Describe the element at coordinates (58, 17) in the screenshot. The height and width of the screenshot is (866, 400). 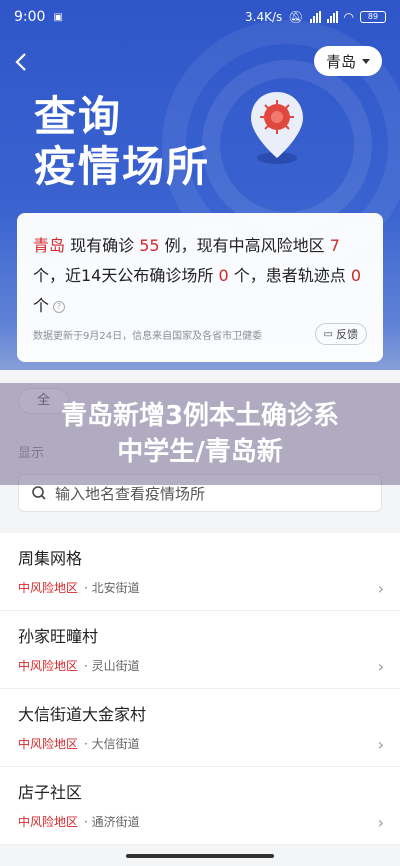
I see `notification-icon: ▣` at that location.